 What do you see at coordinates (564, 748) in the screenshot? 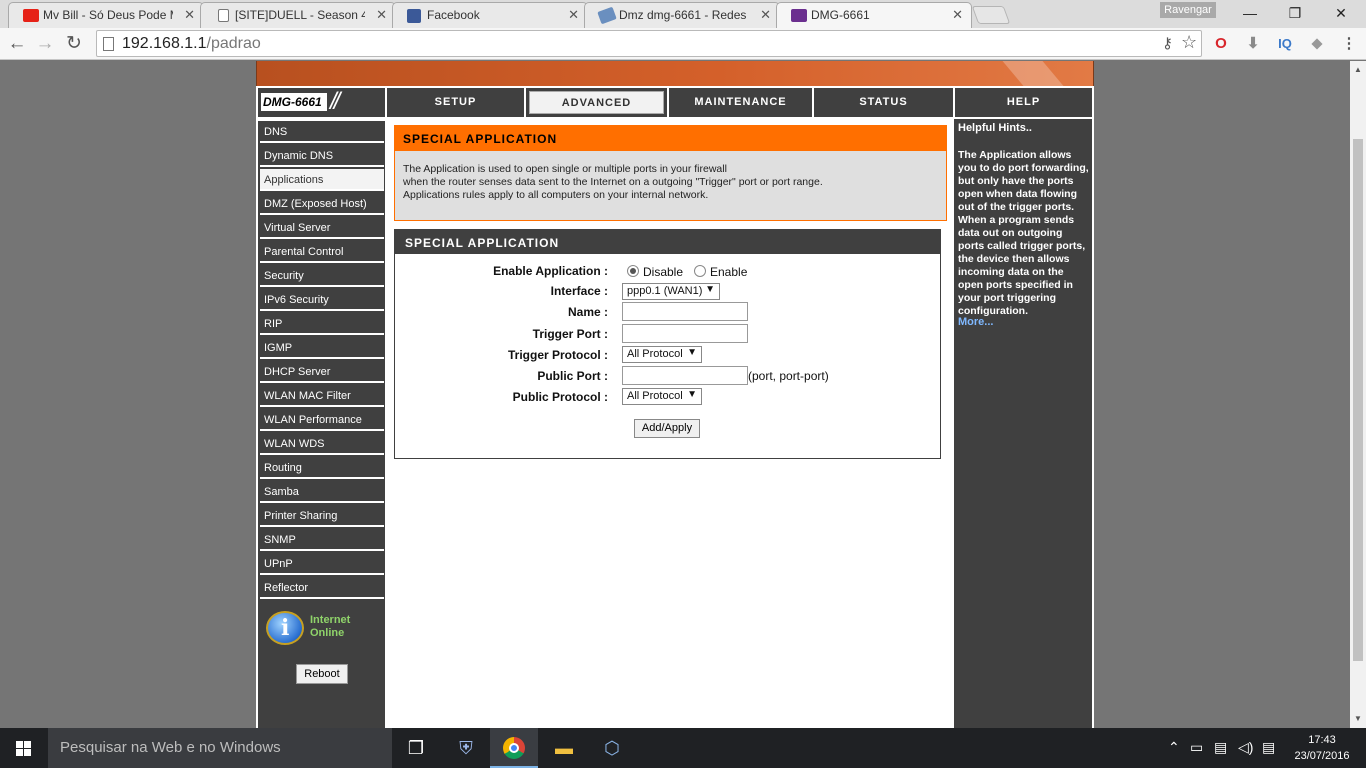
I see `file-explorer-icon: ▬` at bounding box center [564, 748].